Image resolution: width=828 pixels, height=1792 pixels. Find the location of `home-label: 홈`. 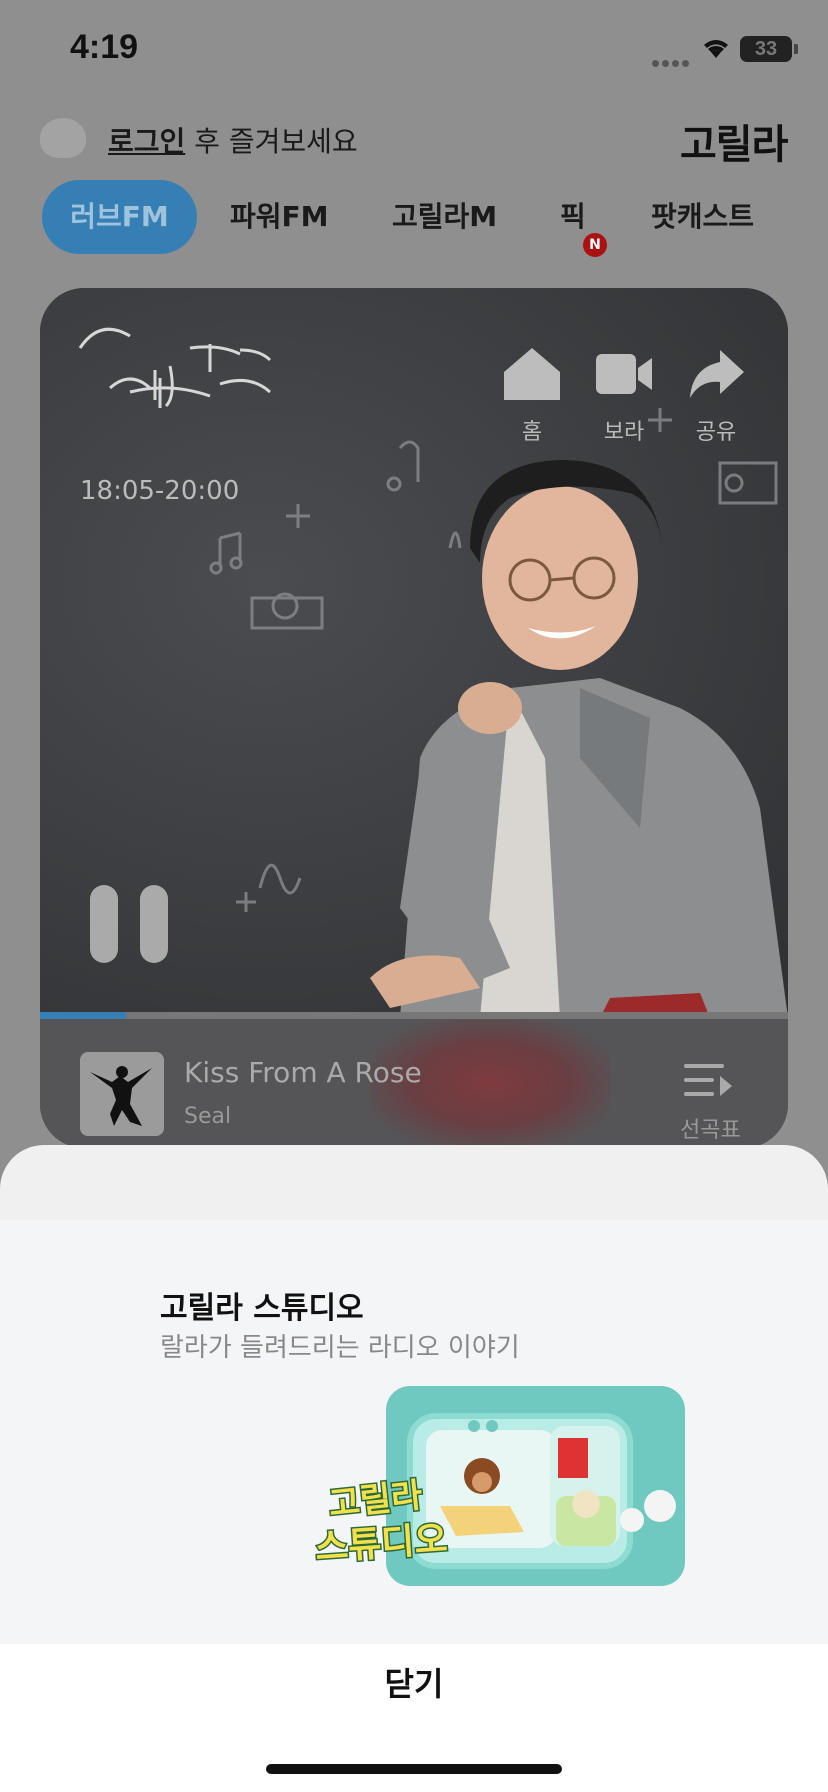

home-label: 홈 is located at coordinates (532, 432).